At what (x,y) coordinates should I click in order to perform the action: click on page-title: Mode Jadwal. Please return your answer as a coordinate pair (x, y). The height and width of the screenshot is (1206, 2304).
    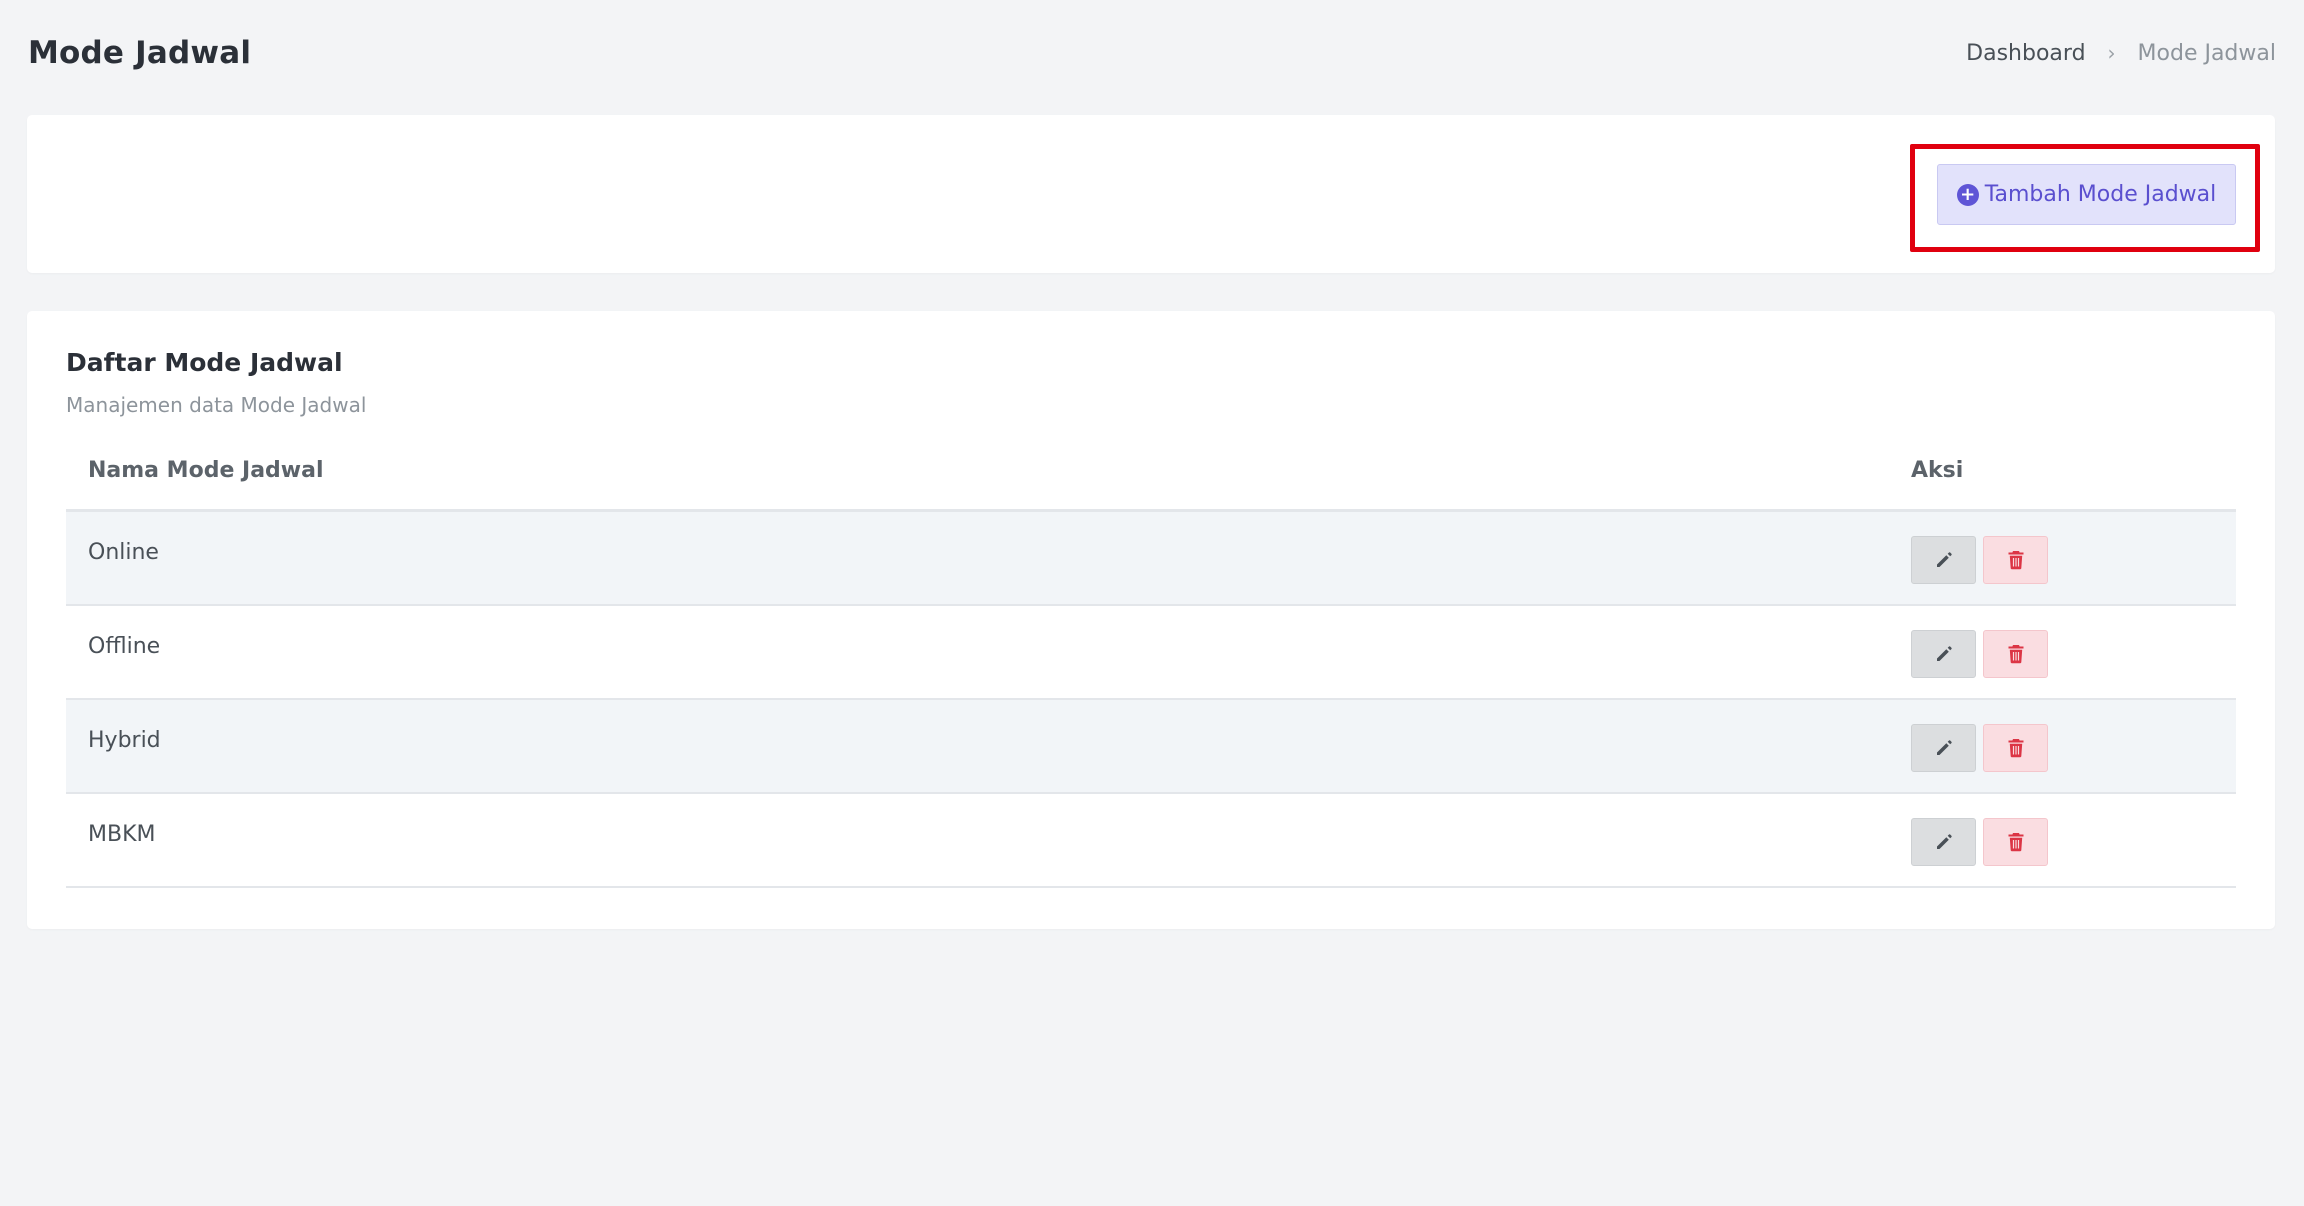
    Looking at the image, I should click on (140, 53).